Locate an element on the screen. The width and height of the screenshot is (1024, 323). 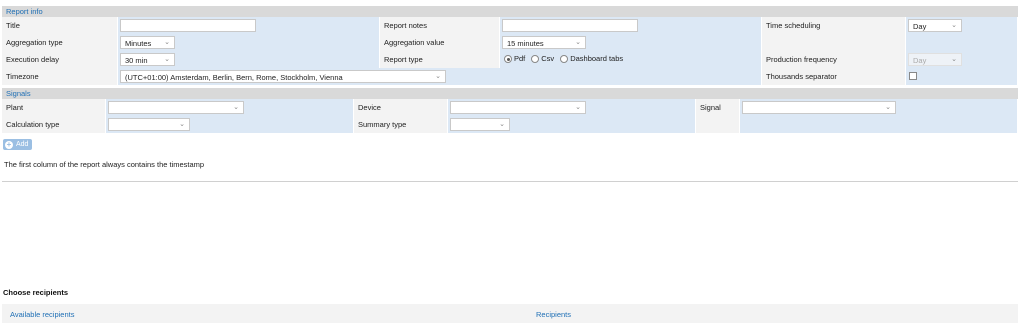
report-type-label: Report type is located at coordinates (403, 59).